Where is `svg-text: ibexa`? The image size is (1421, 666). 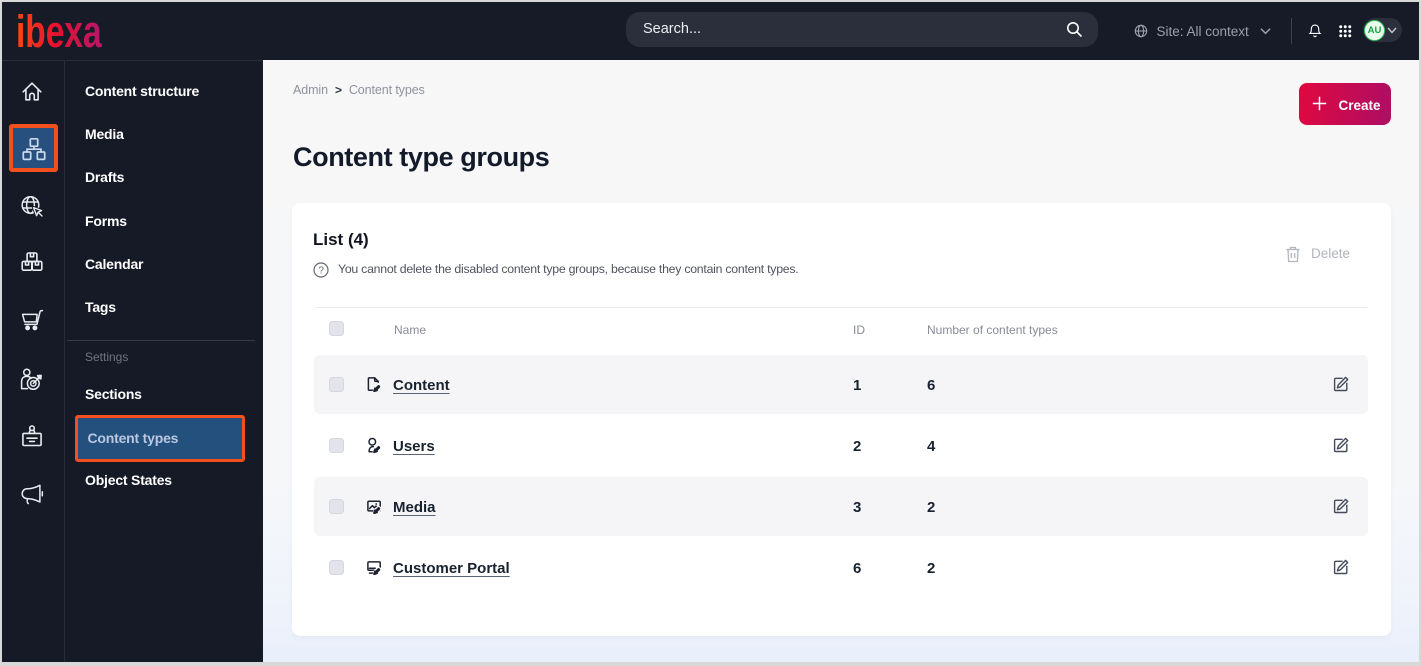
svg-text: ibexa is located at coordinates (59, 33).